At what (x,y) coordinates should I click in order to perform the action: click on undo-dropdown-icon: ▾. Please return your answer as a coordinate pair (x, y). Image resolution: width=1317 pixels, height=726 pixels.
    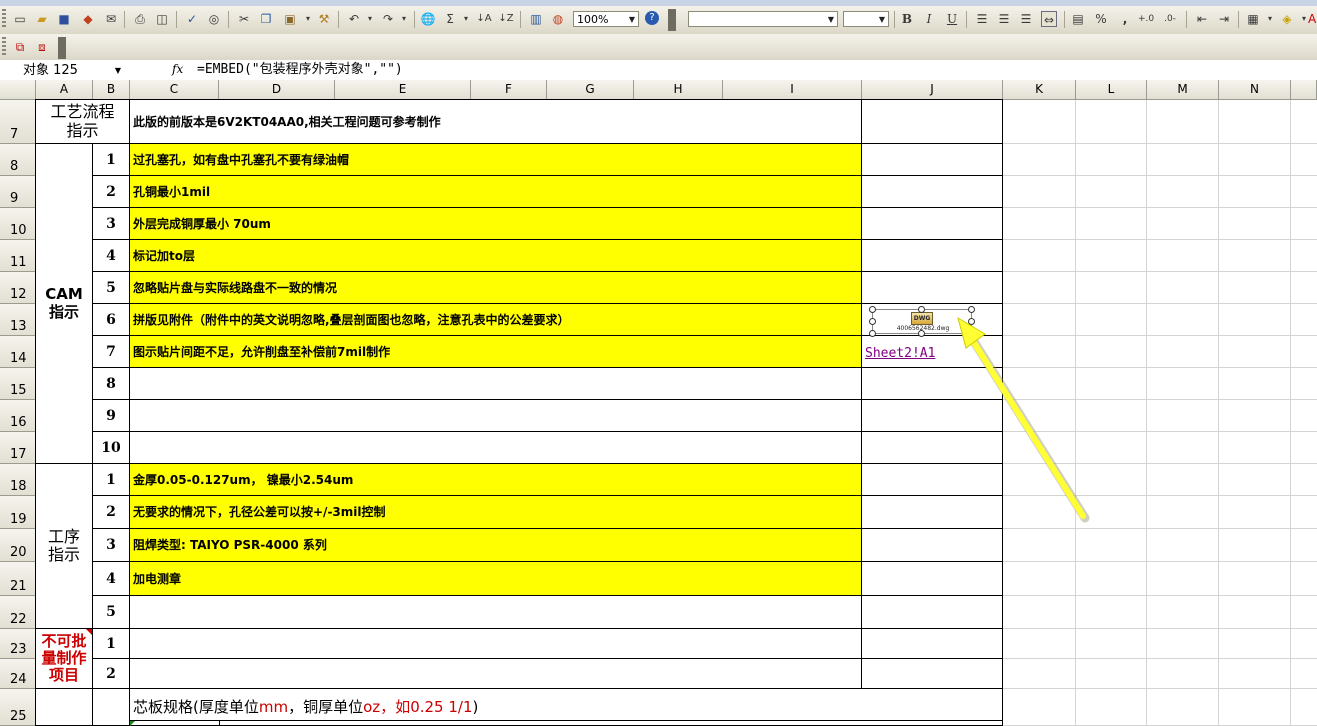
    Looking at the image, I should click on (370, 19).